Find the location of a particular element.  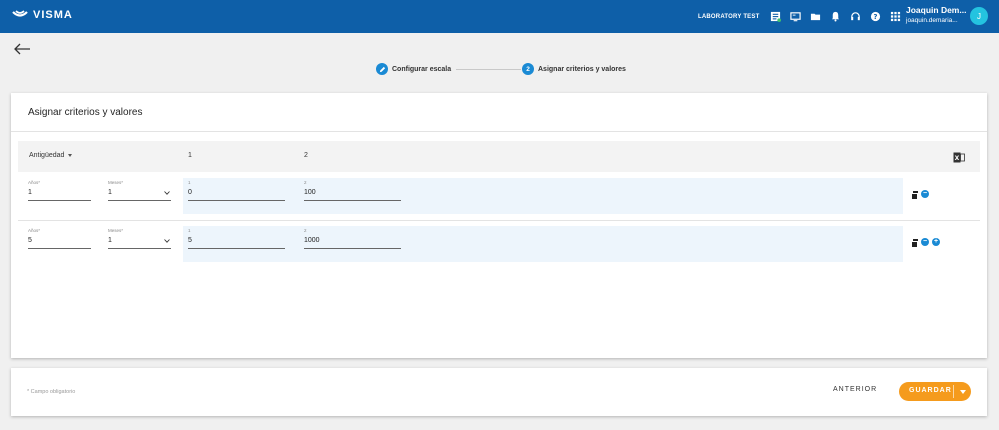

value-2-field: 2 1000 is located at coordinates (352, 238).